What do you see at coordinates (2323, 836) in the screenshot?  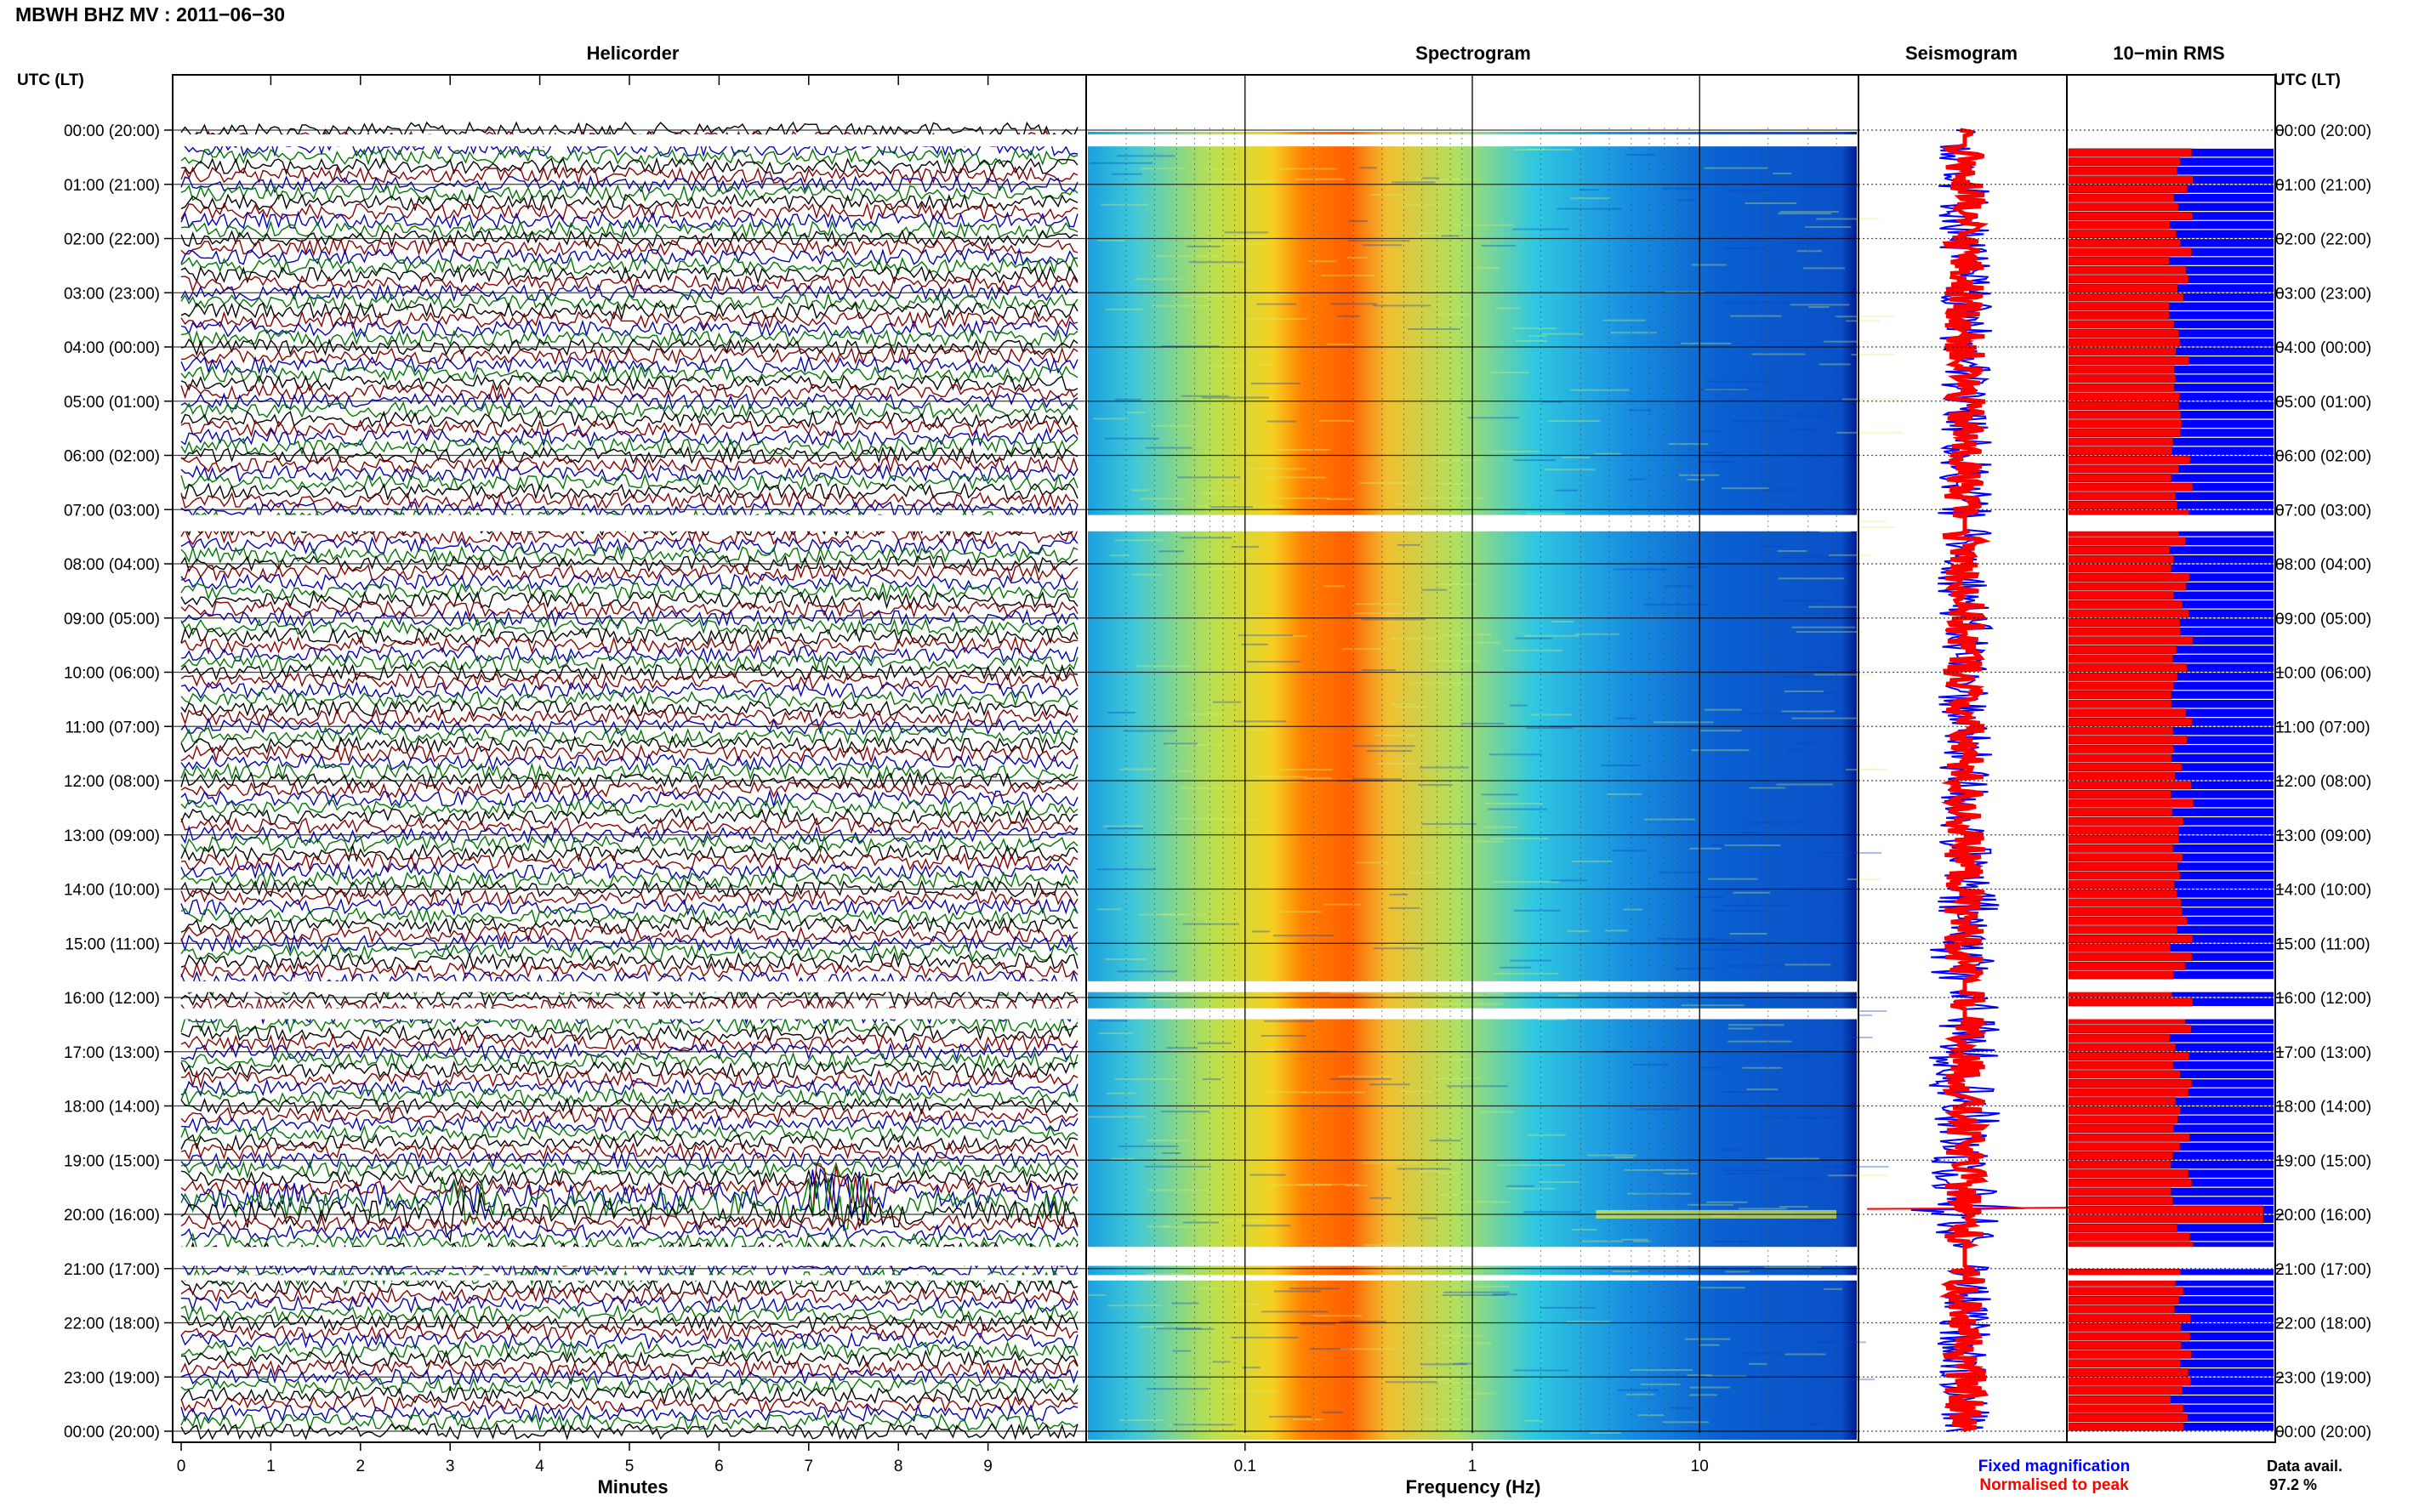 I see `time-tick-label-right: 13:00 (09:00)` at bounding box center [2323, 836].